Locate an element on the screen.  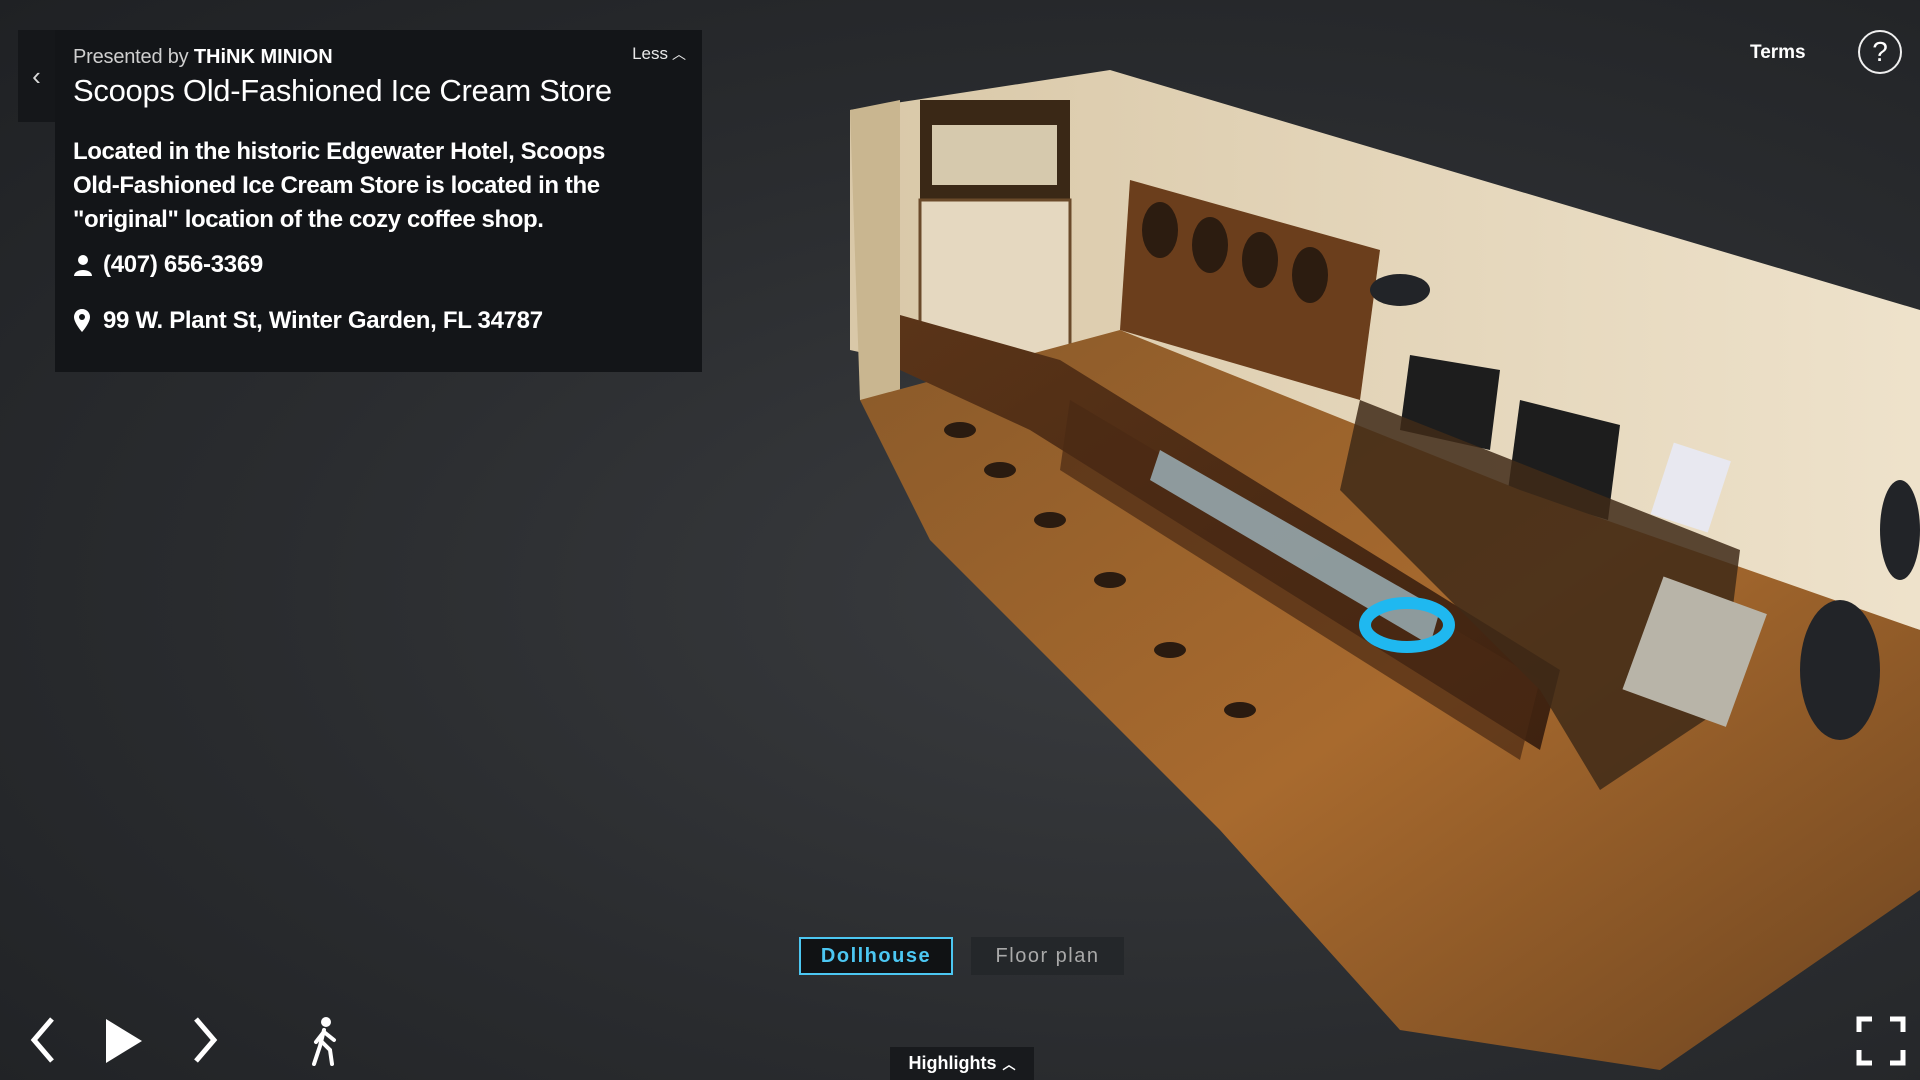
store-title: Scoops Old-Fashioned Ice Cream Store is located at coordinates (342, 90).